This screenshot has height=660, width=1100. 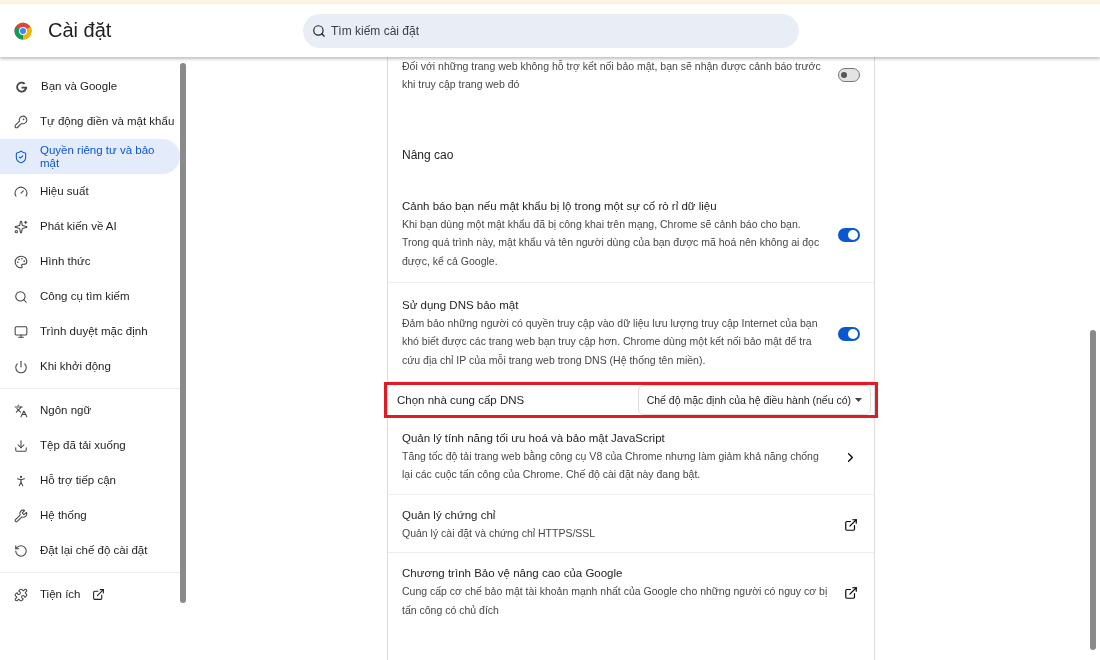 I want to click on sidebar-item: Quyền riêng tư và bảo mật, so click(x=90, y=156).